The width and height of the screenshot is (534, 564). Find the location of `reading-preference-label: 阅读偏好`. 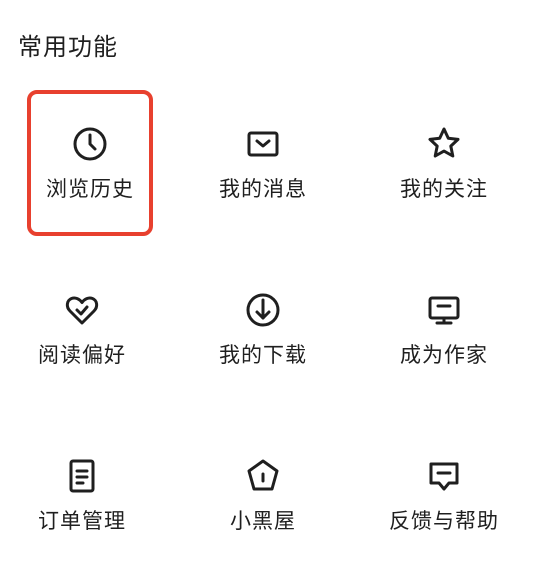

reading-preference-label: 阅读偏好 is located at coordinates (82, 355).